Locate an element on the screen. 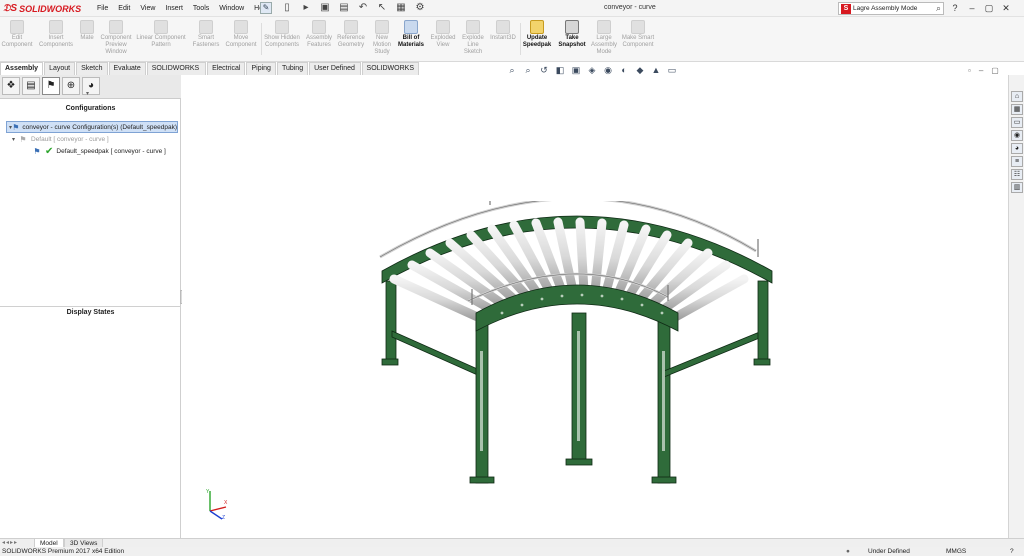 This screenshot has width=1024, height=556. 3d-content-central-icon: ▥ is located at coordinates (1017, 187).